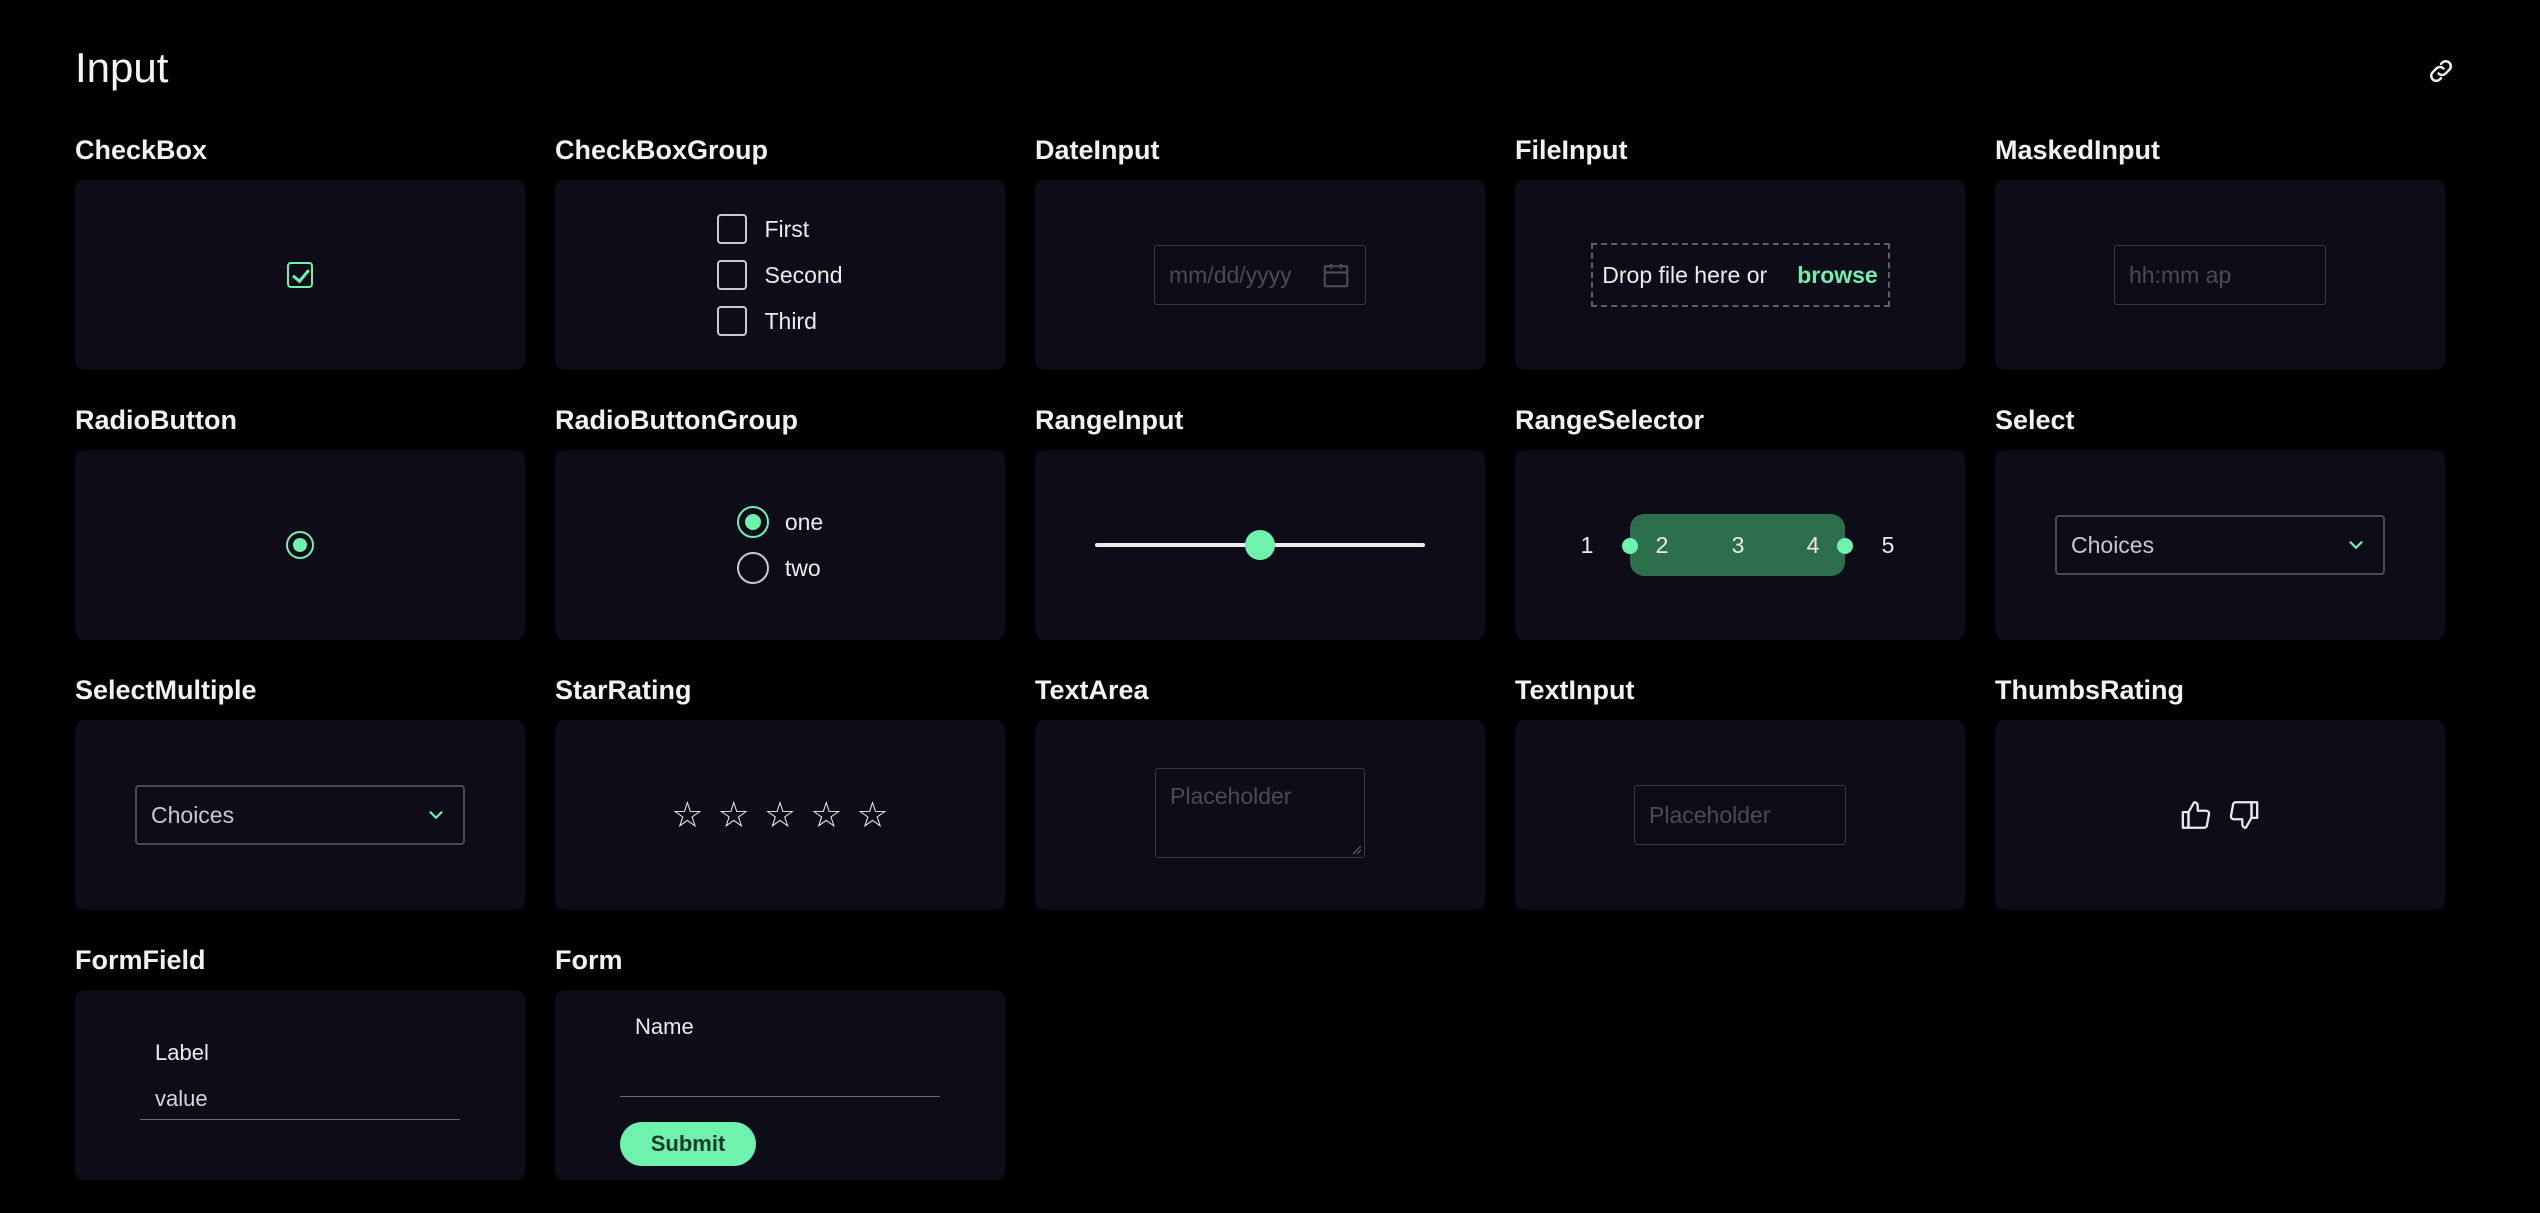 This screenshot has width=2540, height=1213. I want to click on checkbox-group: First Second Third, so click(780, 275).